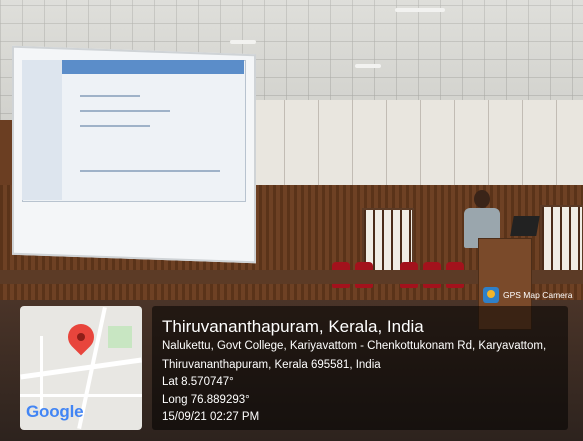 Image resolution: width=583 pixels, height=441 pixels. Describe the element at coordinates (491, 294) in the screenshot. I see `gps-map-camera-icon-inner` at that location.